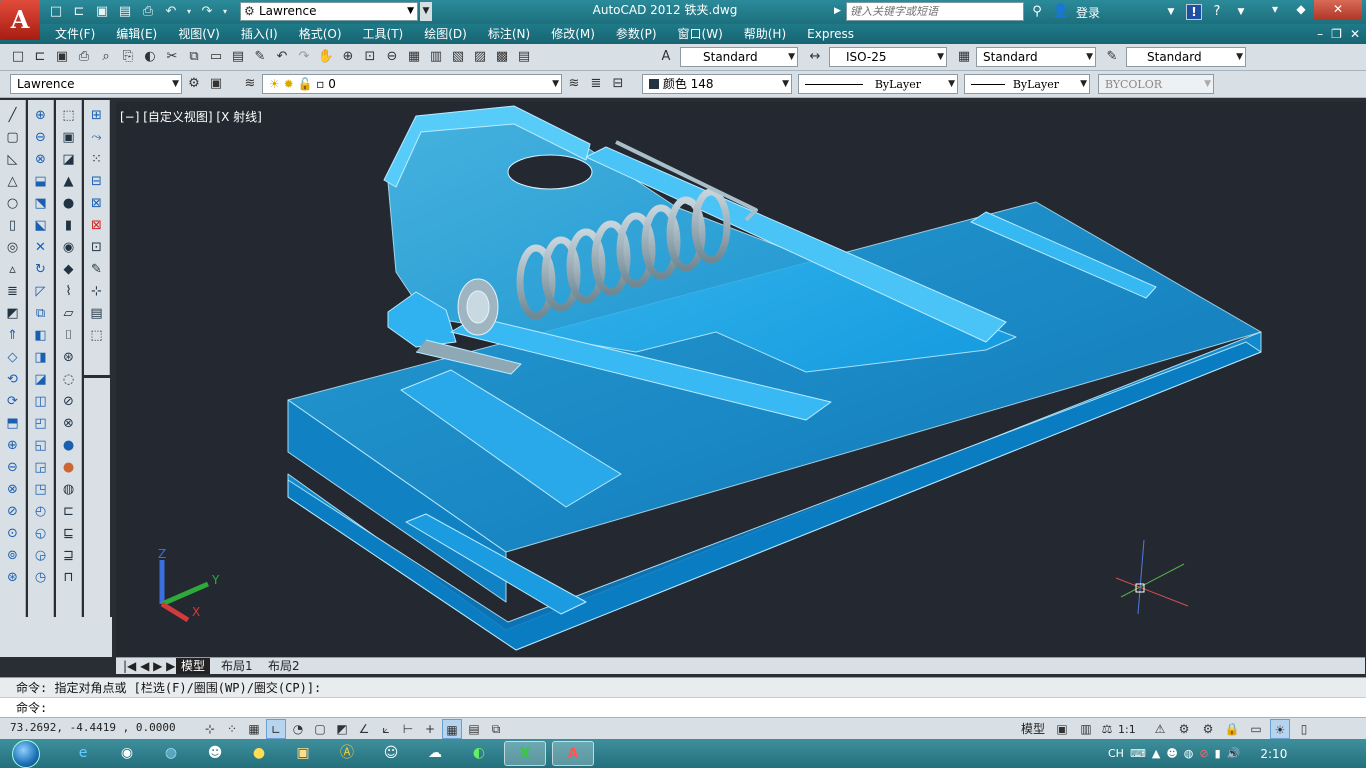 Image resolution: width=1366 pixels, height=768 pixels. What do you see at coordinates (596, 84) in the screenshot?
I see `layer-previous-icon: ≣` at bounding box center [596, 84].